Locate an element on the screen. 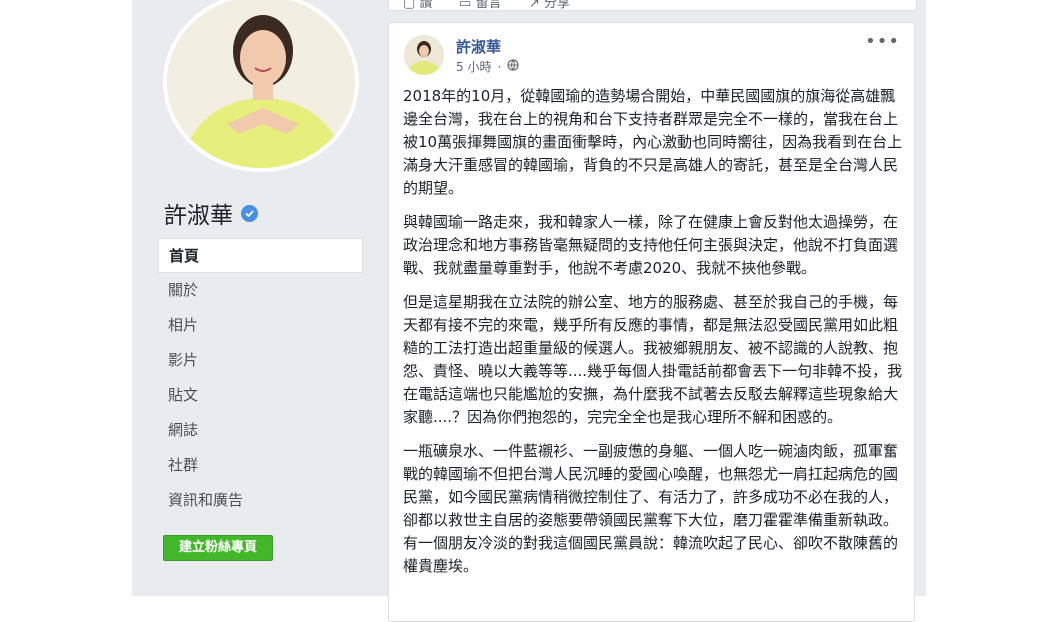 The width and height of the screenshot is (1060, 622). nav-item-about: 關於 is located at coordinates (260, 290).